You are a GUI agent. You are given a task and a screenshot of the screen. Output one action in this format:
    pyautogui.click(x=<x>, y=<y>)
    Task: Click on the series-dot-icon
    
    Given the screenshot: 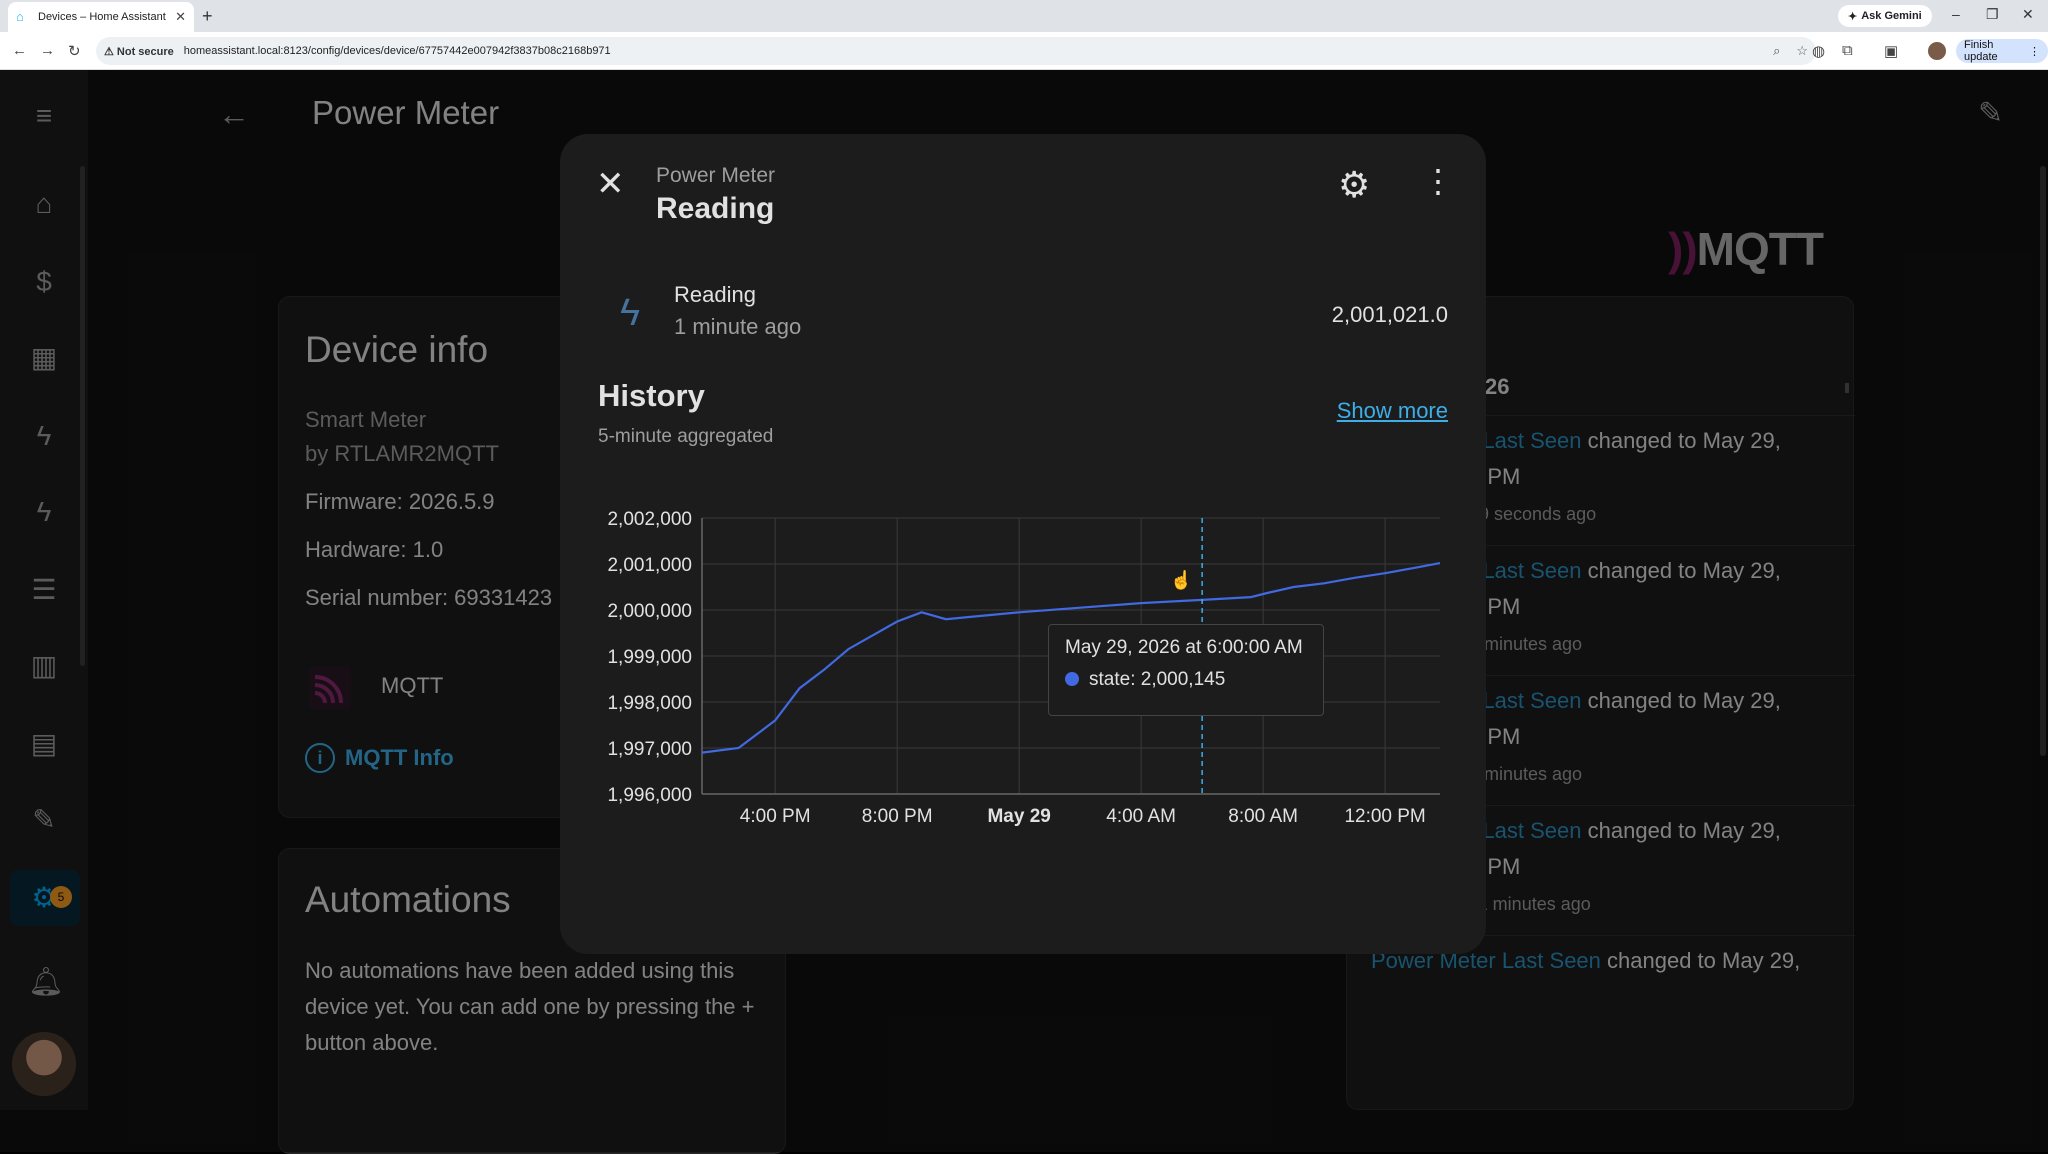 What is the action you would take?
    pyautogui.click(x=1072, y=679)
    